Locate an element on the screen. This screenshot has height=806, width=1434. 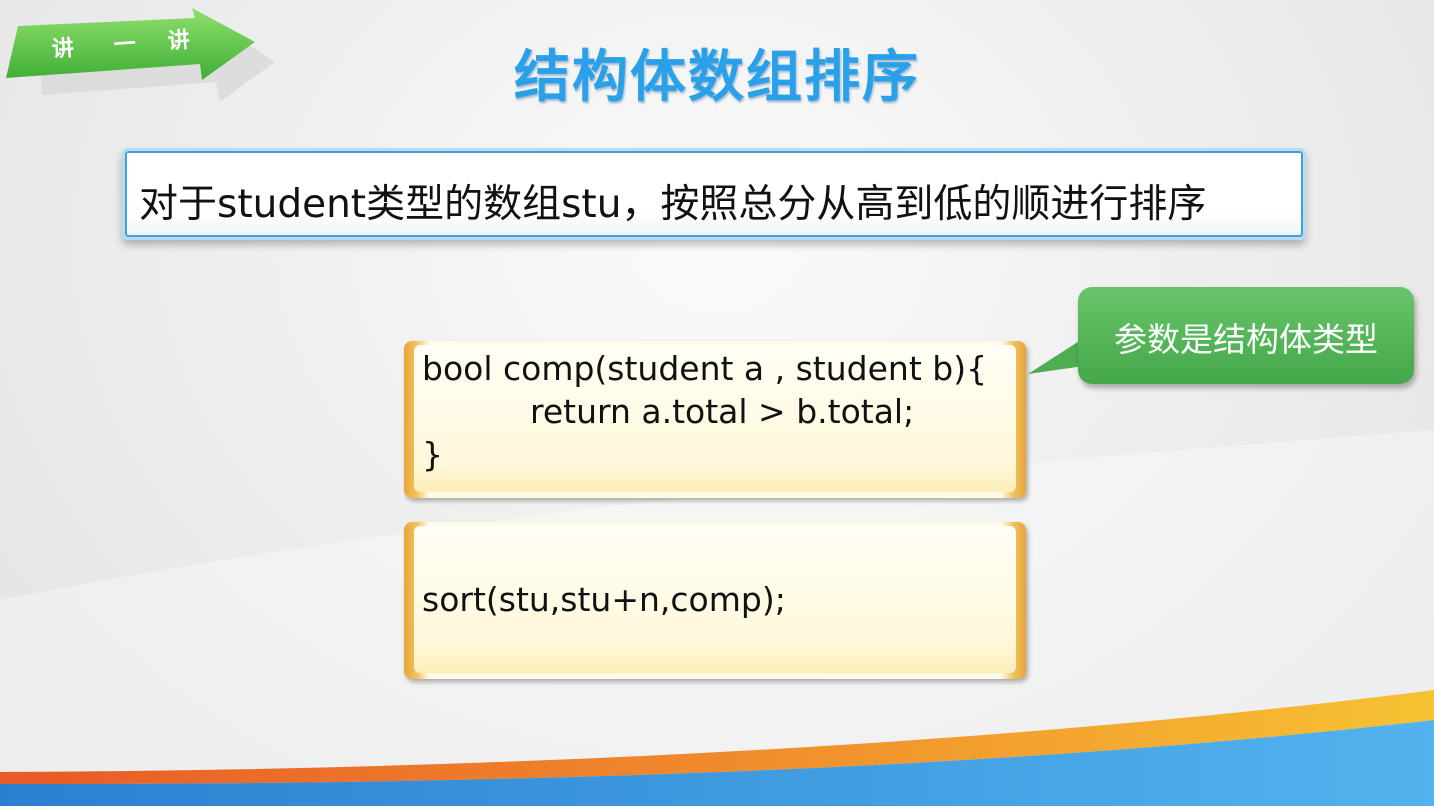
code-line: sort(stu,stu+n,comp); is located at coordinates (604, 599).